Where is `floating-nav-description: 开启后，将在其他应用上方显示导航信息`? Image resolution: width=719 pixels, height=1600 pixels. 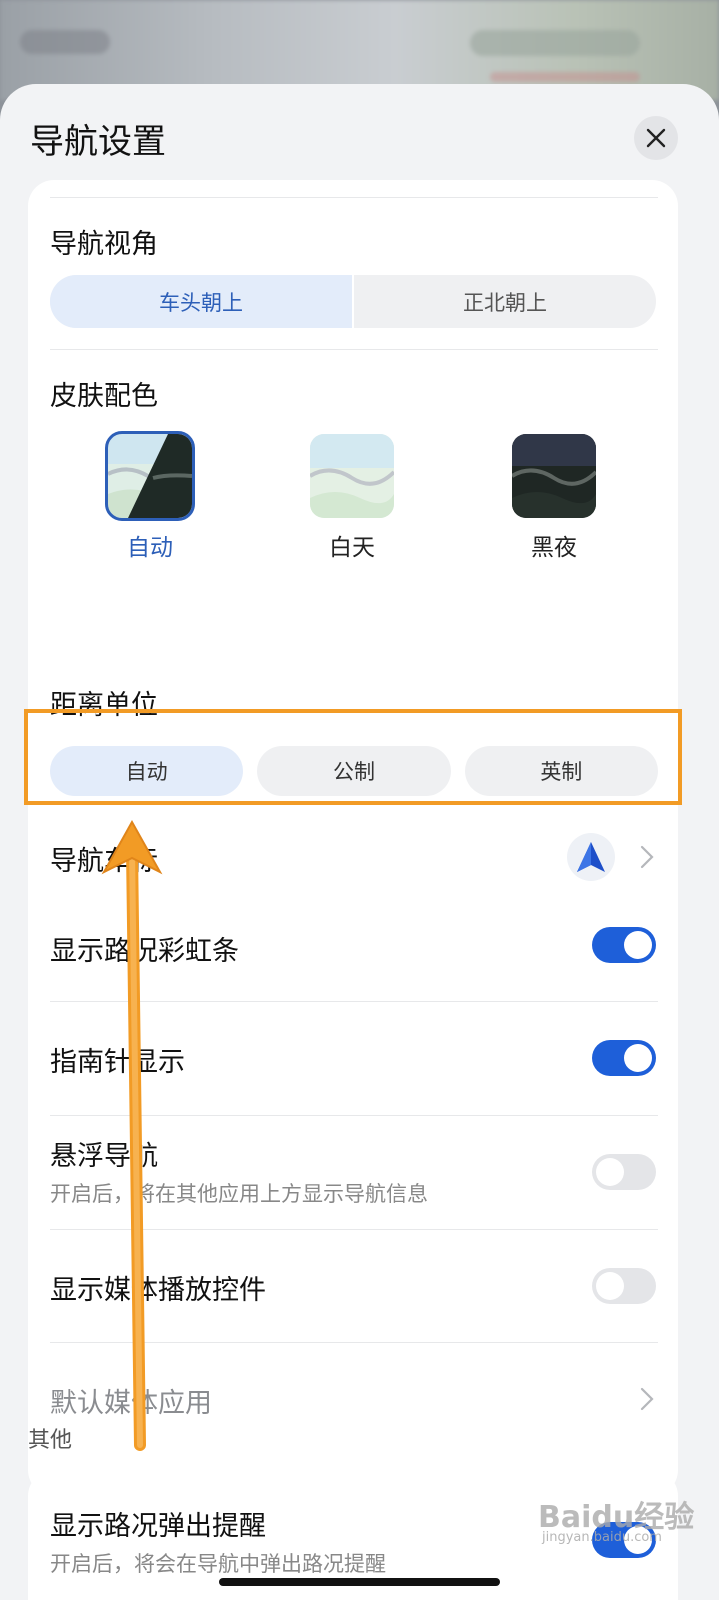
floating-nav-description: 开启后，将在其他应用上方显示导航信息 is located at coordinates (239, 1194).